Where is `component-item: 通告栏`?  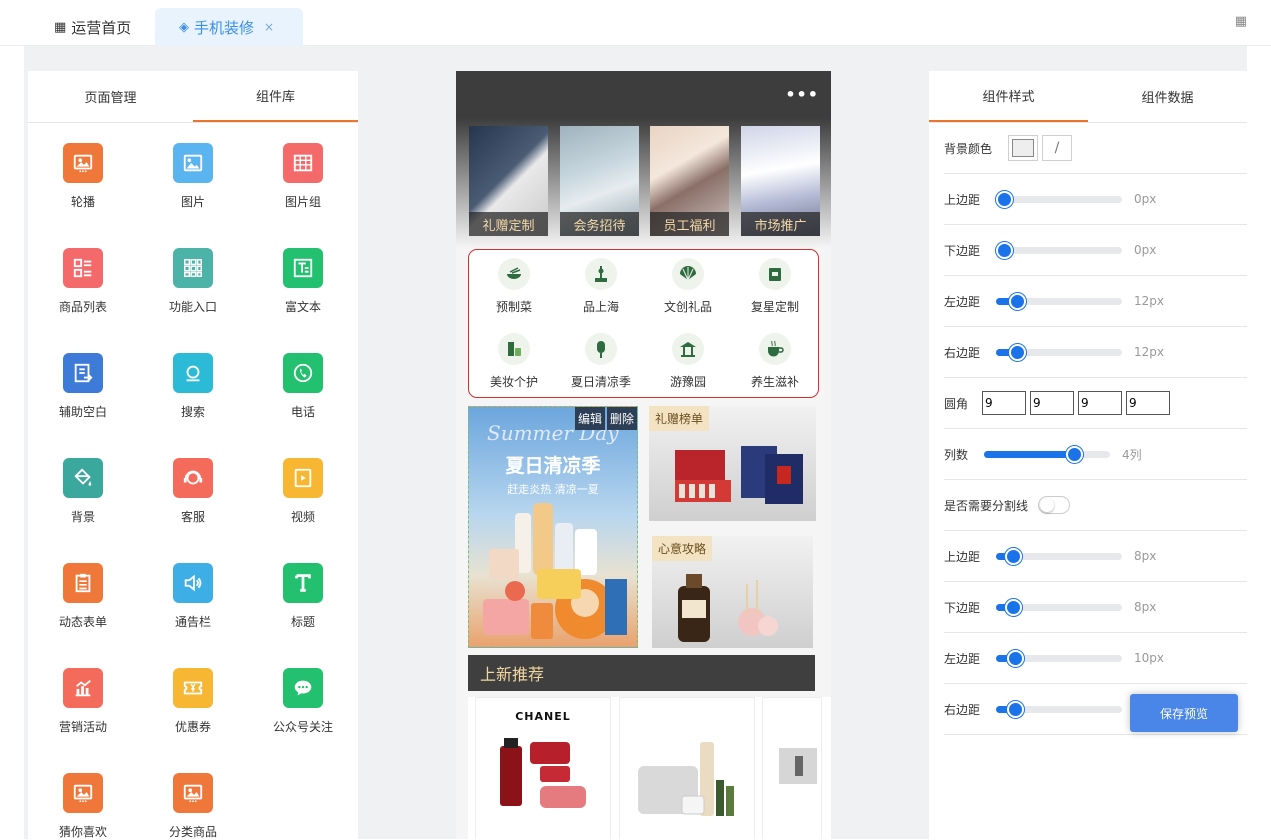
component-item: 通告栏 is located at coordinates (193, 596).